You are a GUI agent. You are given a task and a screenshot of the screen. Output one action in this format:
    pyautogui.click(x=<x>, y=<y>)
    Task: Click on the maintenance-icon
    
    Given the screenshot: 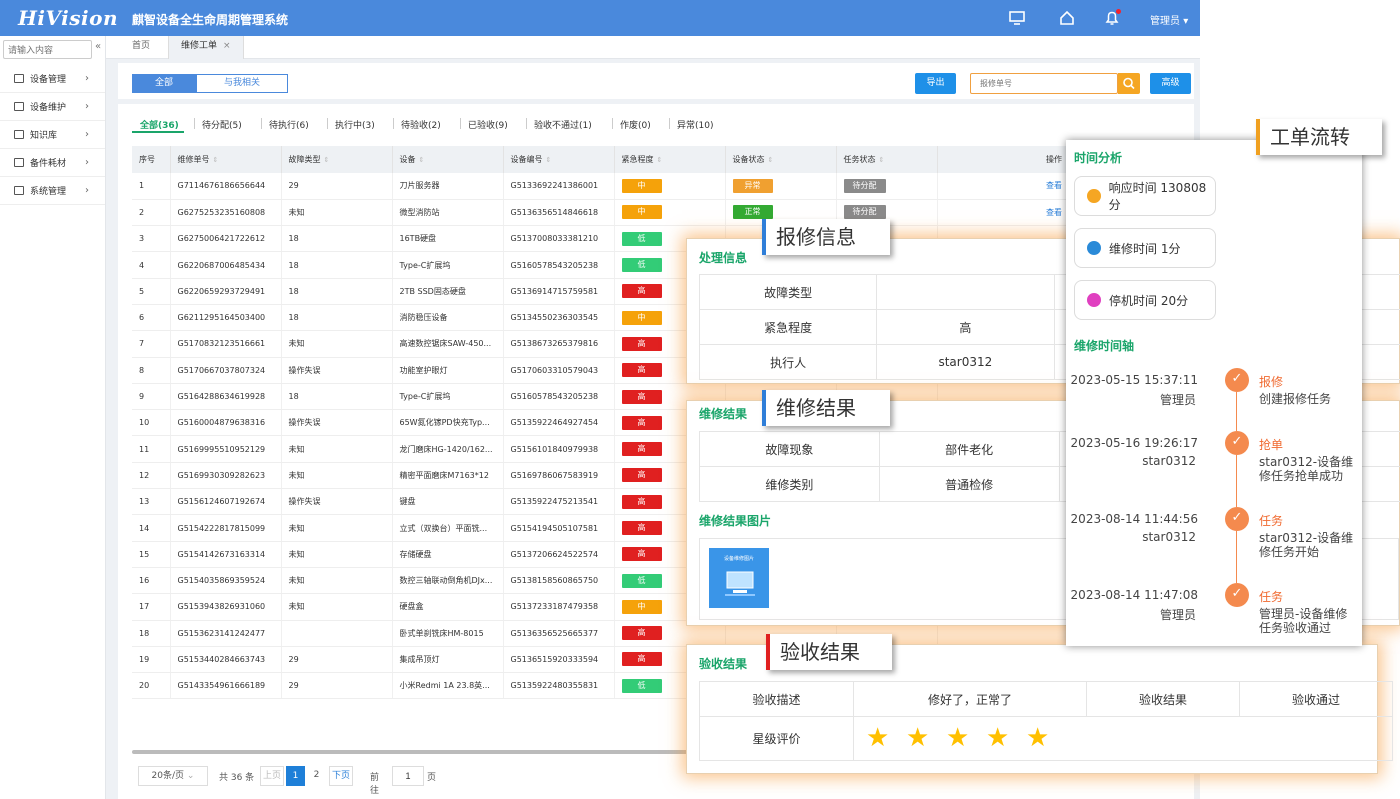 What is the action you would take?
    pyautogui.click(x=19, y=106)
    